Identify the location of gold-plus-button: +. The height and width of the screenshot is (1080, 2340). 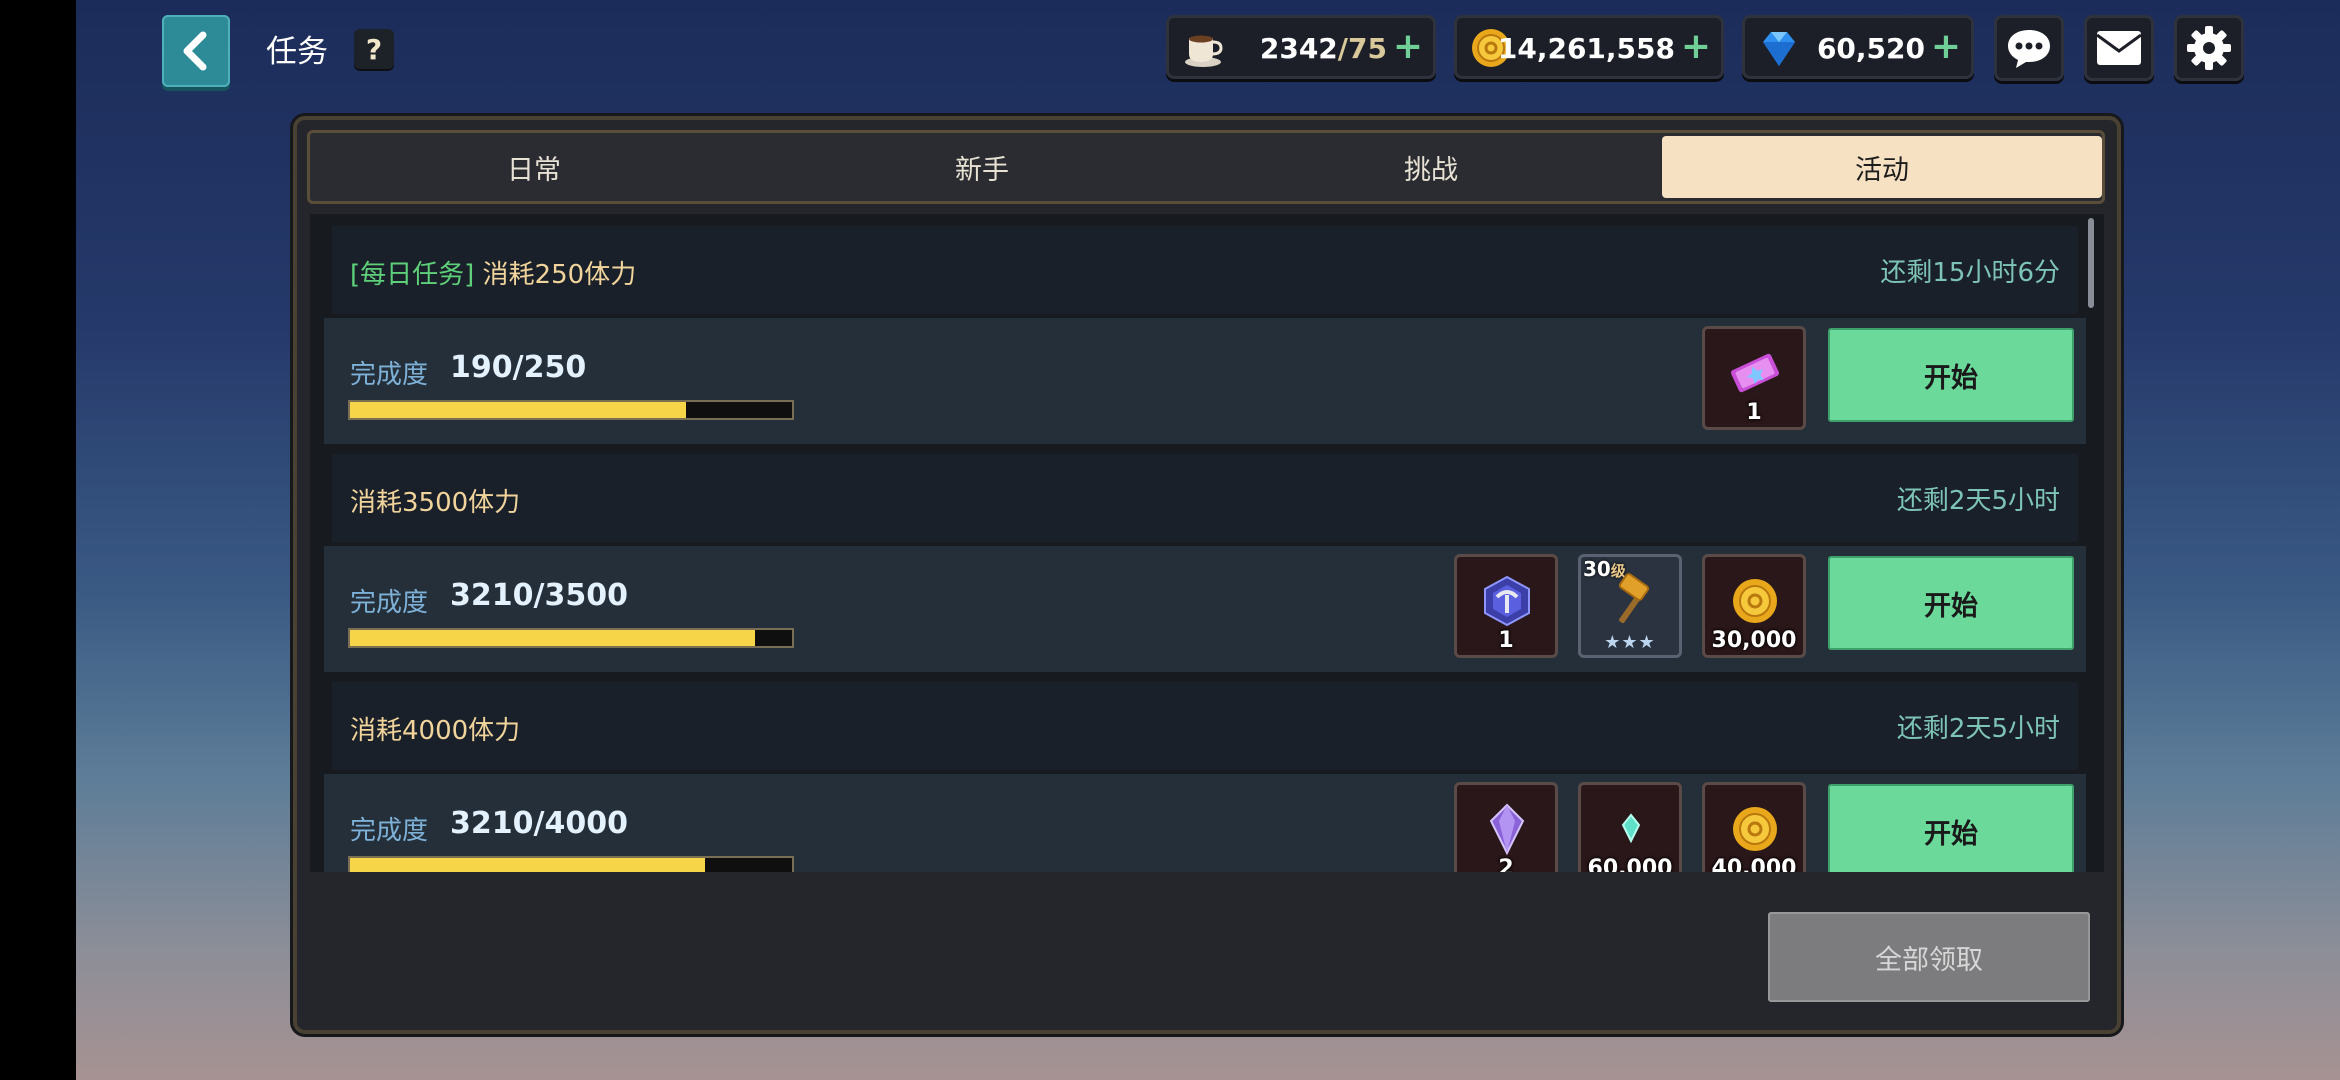
(1696, 47).